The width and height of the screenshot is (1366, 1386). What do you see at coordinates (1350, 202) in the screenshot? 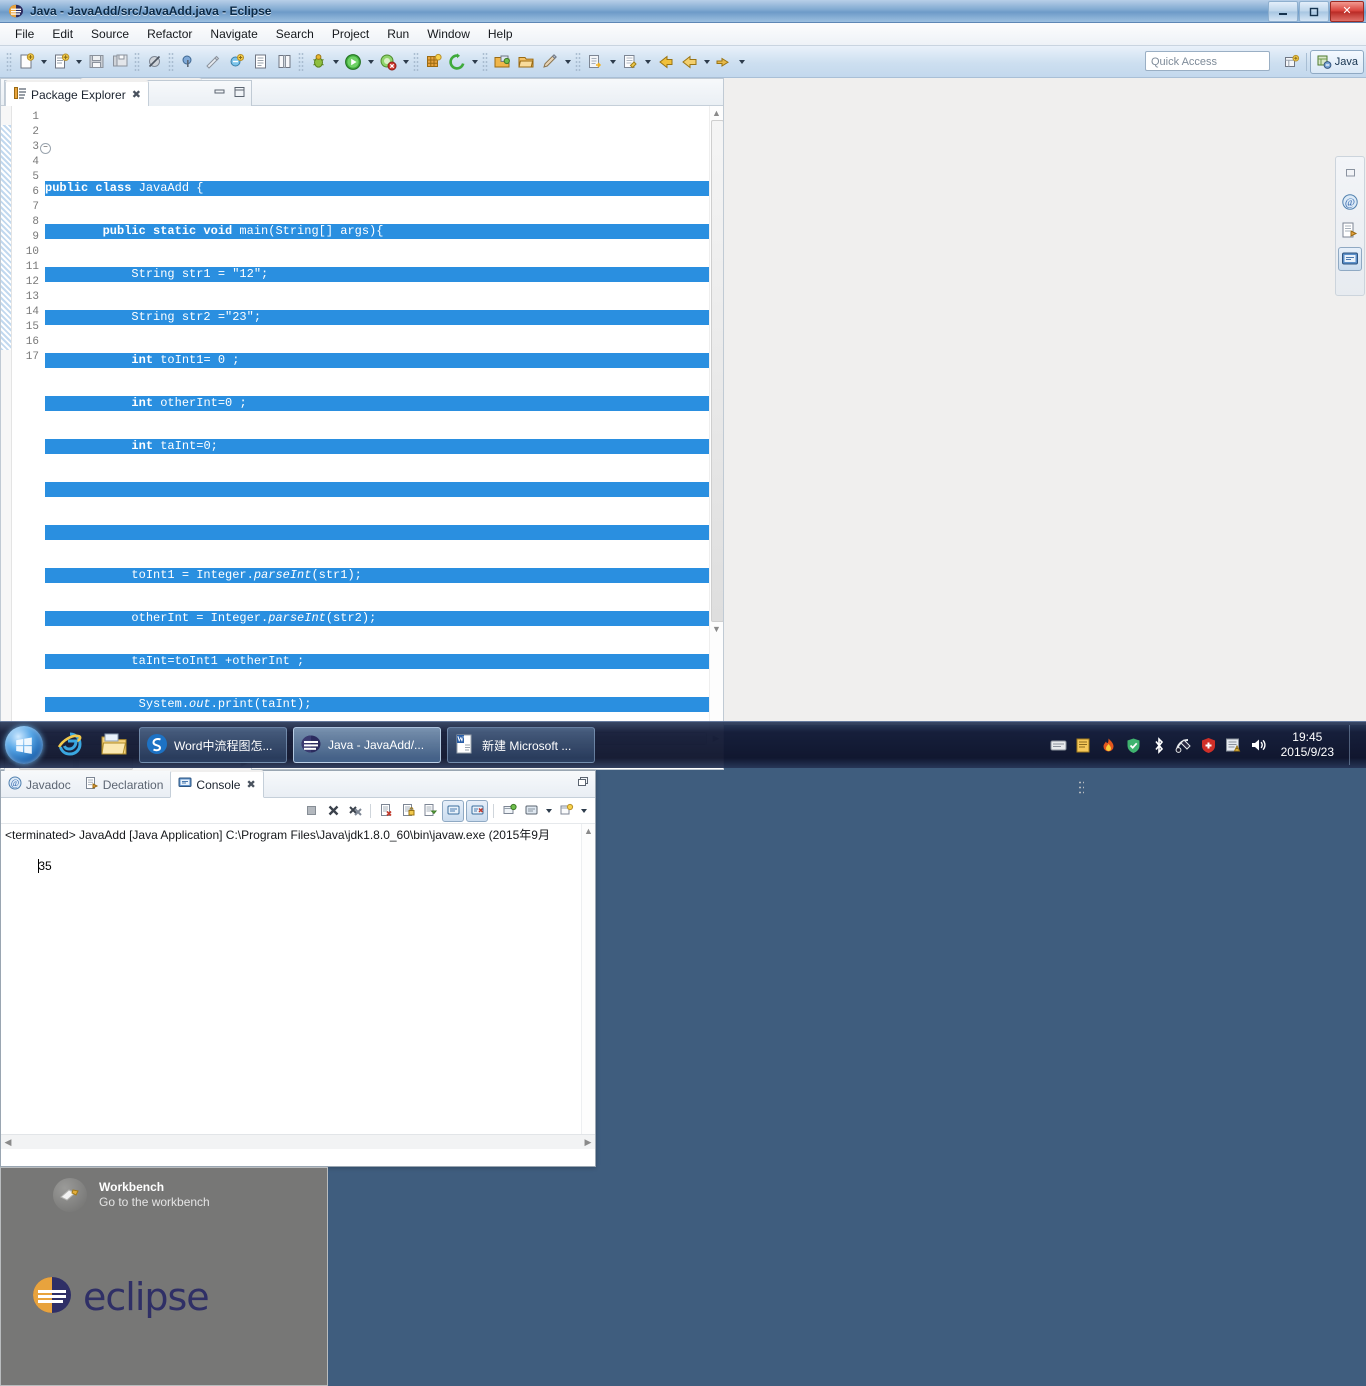
I see `javadoc-icon: @` at bounding box center [1350, 202].